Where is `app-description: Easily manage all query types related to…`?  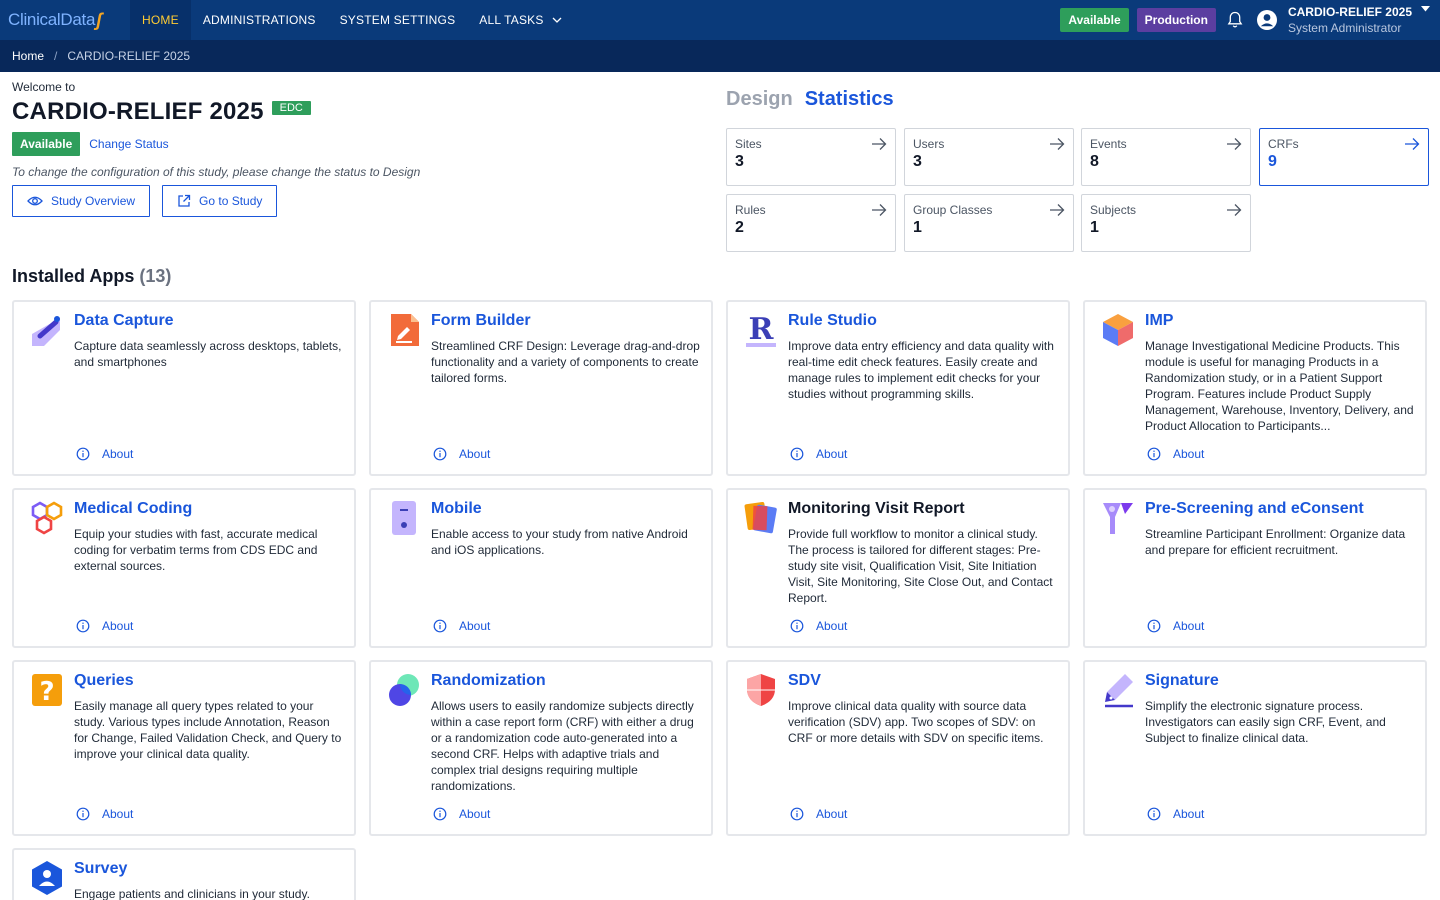
app-description: Easily manage all query types related to… is located at coordinates (208, 730).